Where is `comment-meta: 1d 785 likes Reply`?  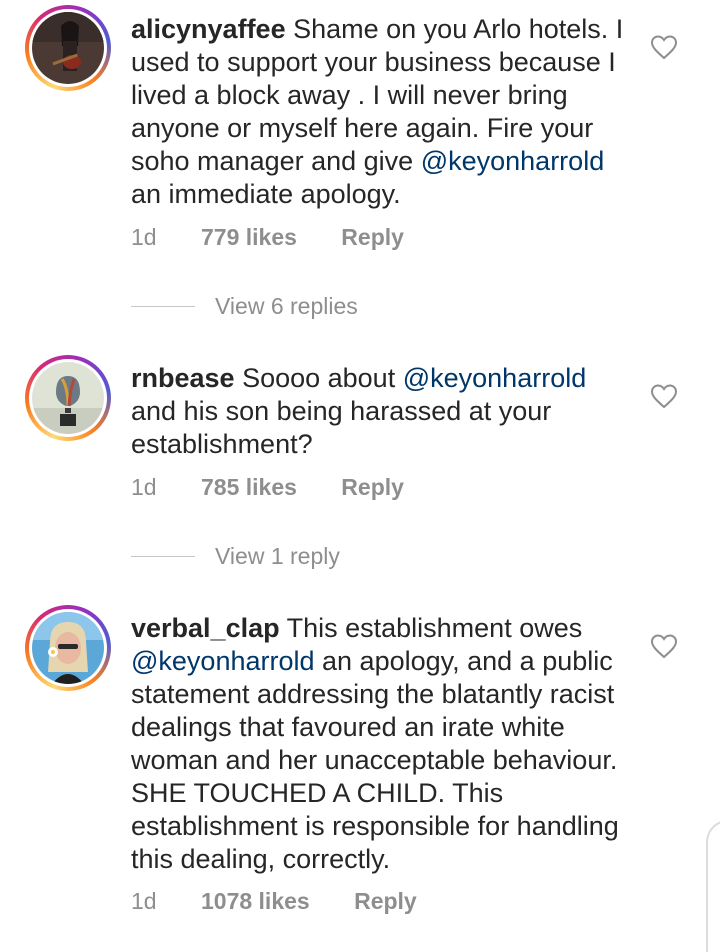
comment-meta: 1d 785 likes Reply is located at coordinates (267, 487).